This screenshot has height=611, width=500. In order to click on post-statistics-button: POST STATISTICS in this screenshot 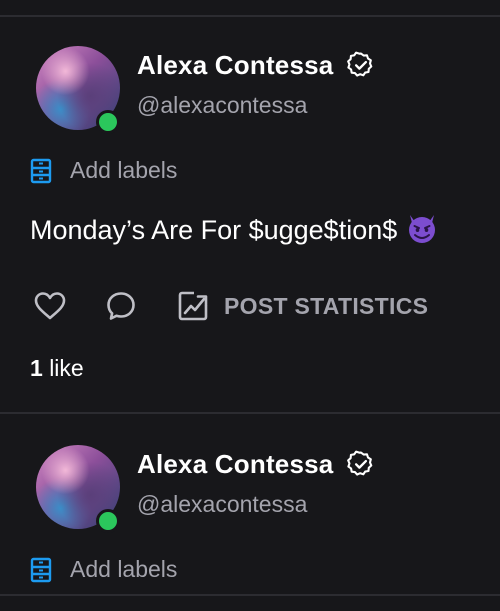, I will do `click(302, 306)`.